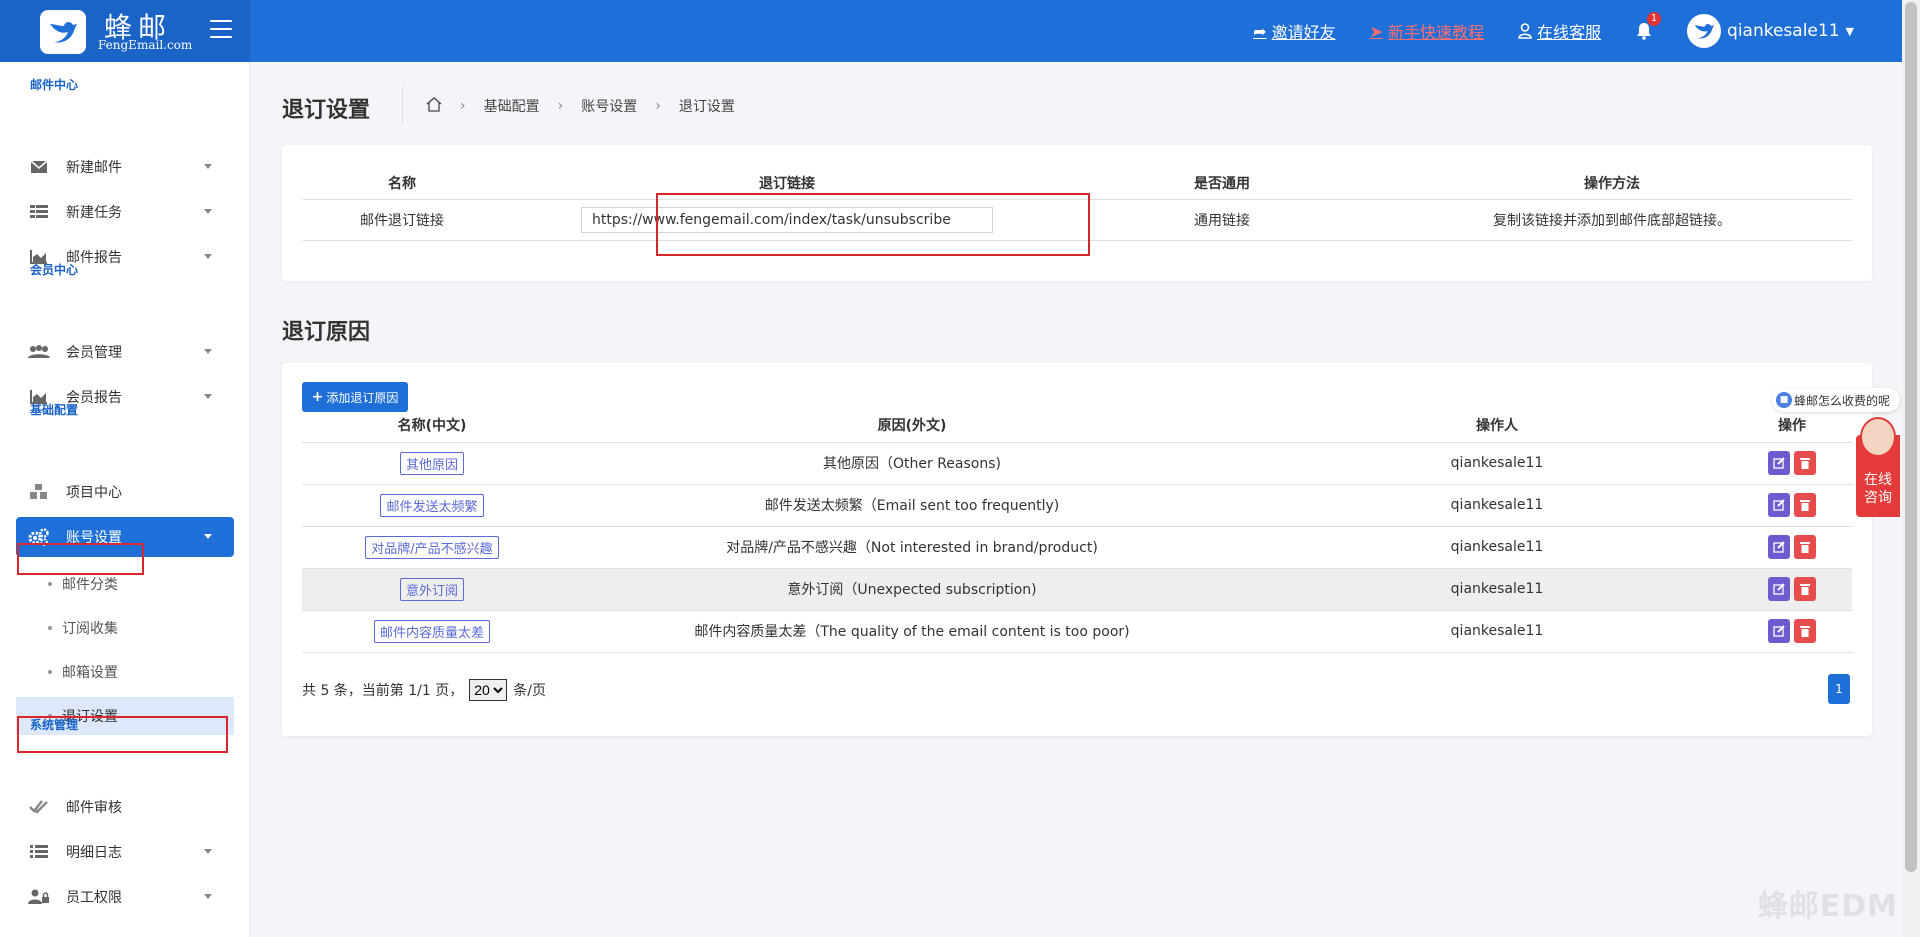 The height and width of the screenshot is (937, 1920). Describe the element at coordinates (1612, 183) in the screenshot. I see `column-header: 操作方法` at that location.